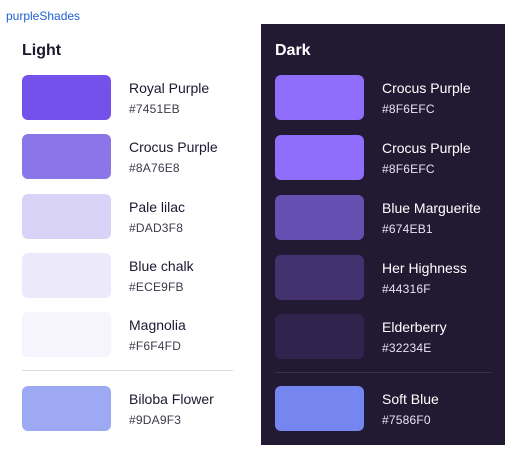 Image resolution: width=515 pixels, height=456 pixels. I want to click on color-hex-value: #F6F4FD, so click(155, 346).